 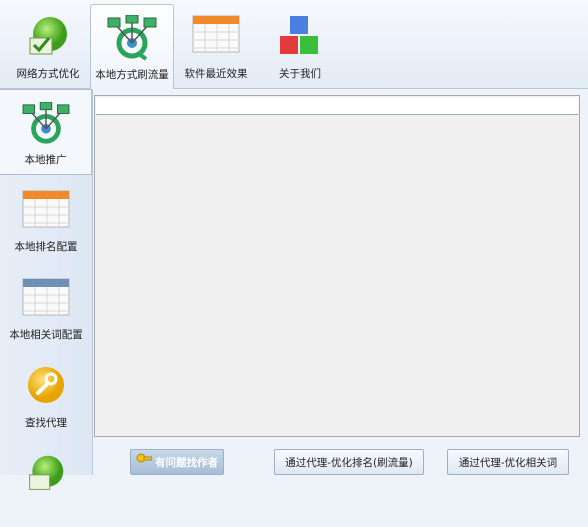 I want to click on address-input, so click(x=337, y=106).